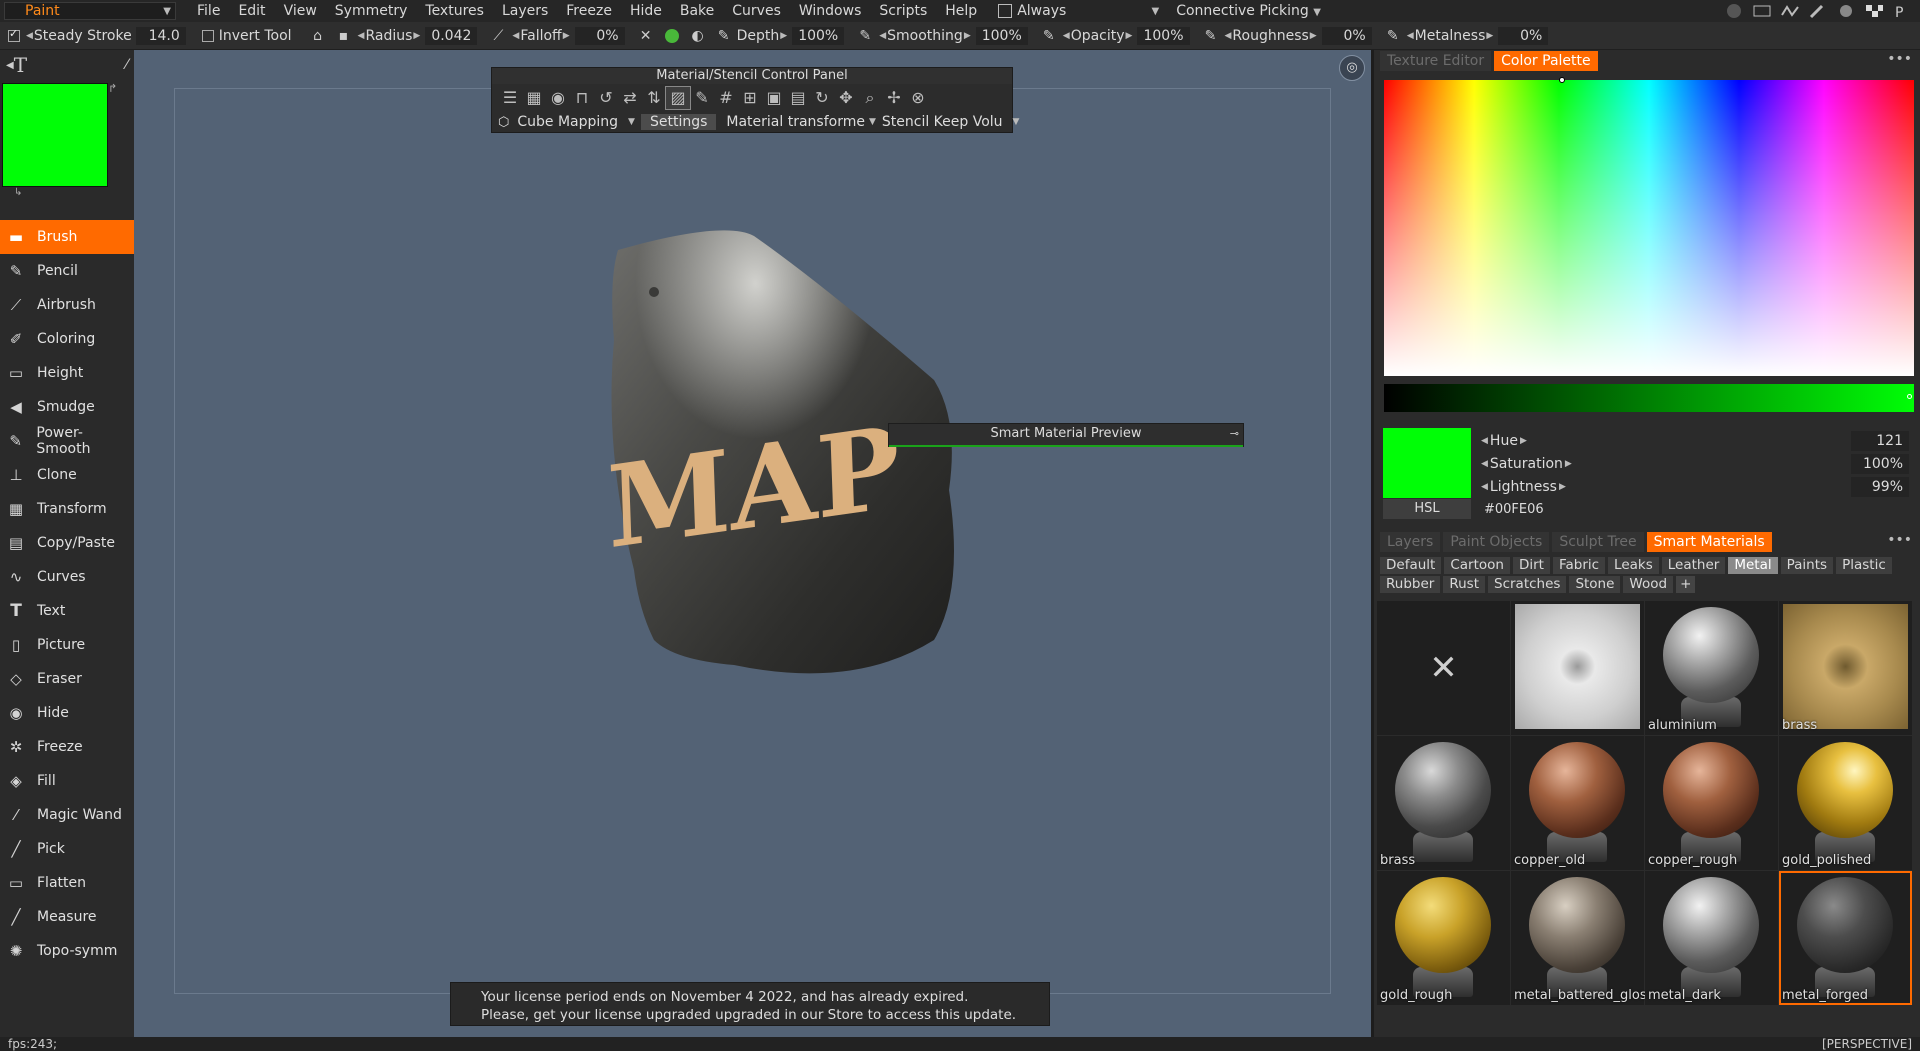  What do you see at coordinates (1909, 396) in the screenshot?
I see `lightness-marker` at bounding box center [1909, 396].